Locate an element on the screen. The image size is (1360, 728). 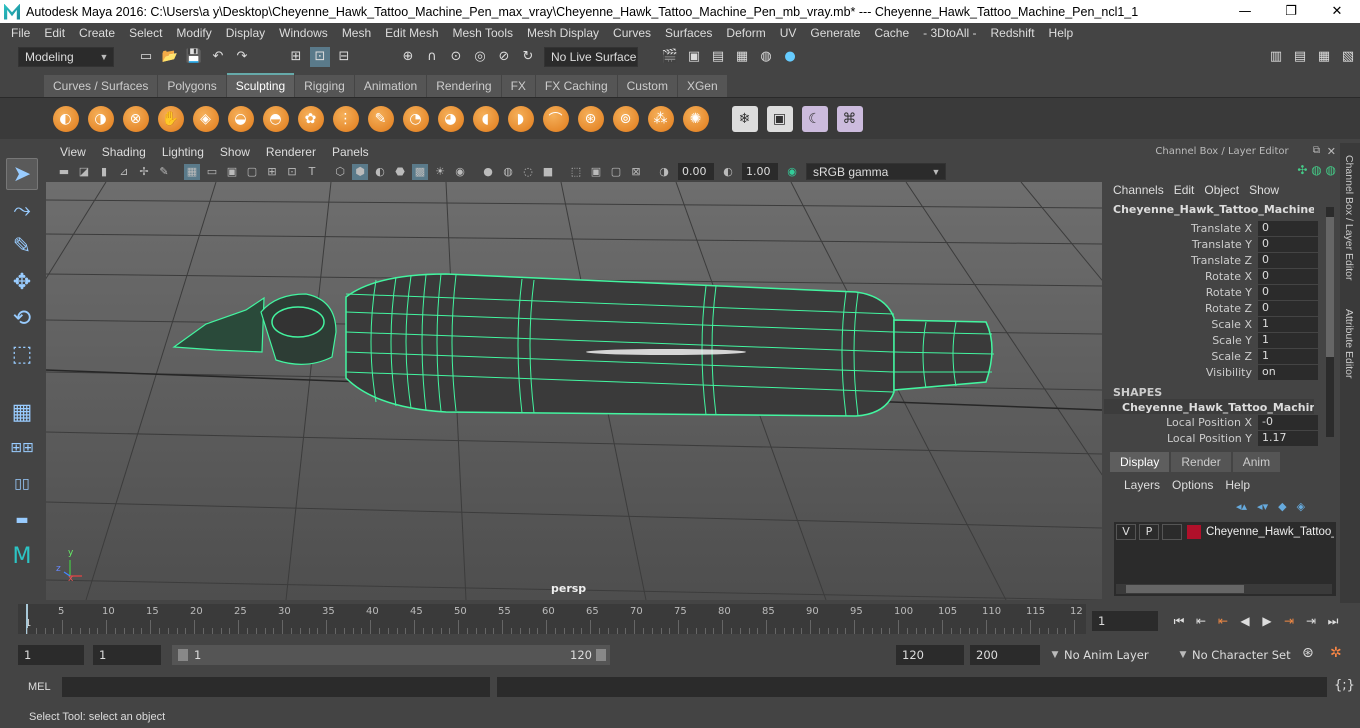
exposure-icon: ◑ is located at coordinates (664, 172).